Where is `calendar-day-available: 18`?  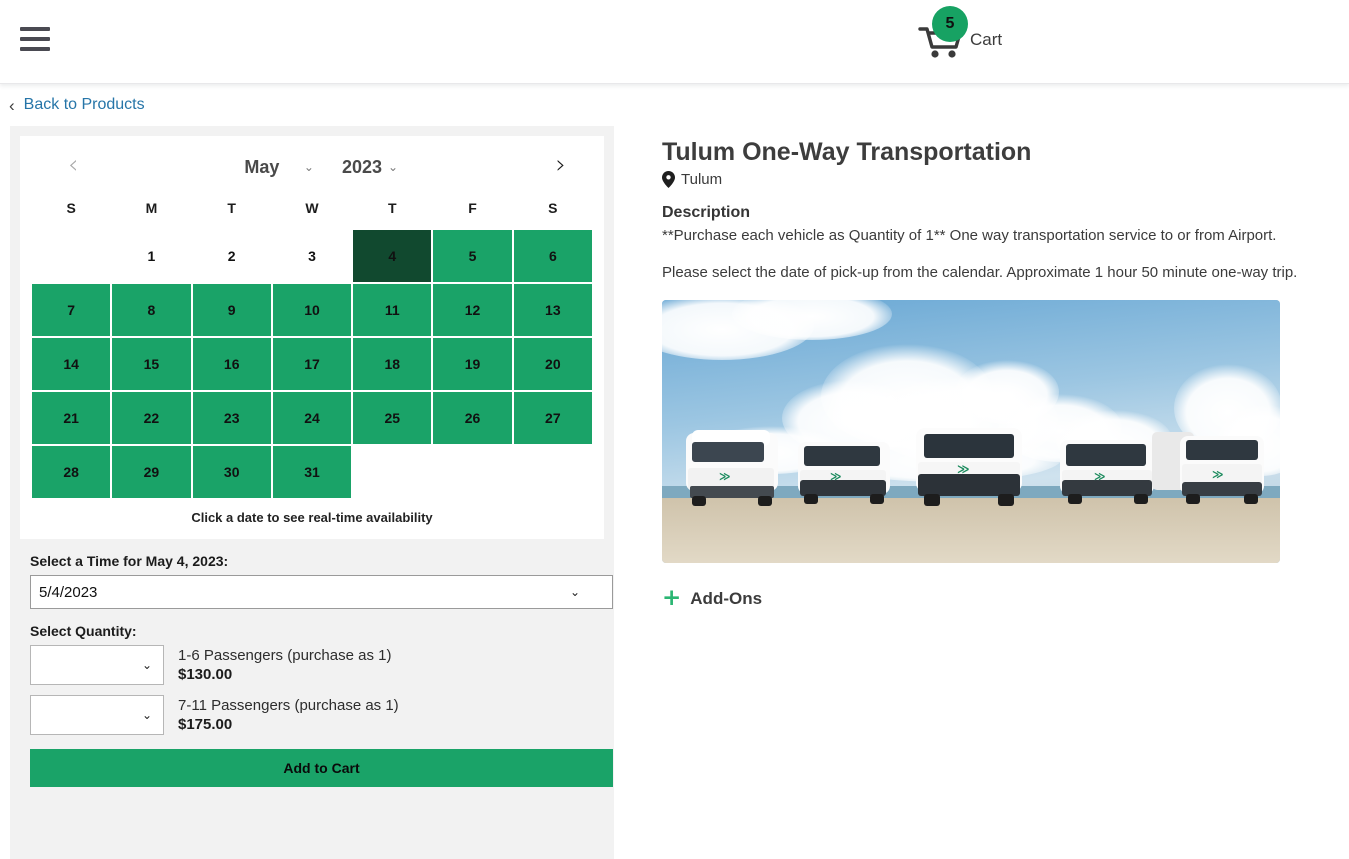
calendar-day-available: 18 is located at coordinates (392, 364).